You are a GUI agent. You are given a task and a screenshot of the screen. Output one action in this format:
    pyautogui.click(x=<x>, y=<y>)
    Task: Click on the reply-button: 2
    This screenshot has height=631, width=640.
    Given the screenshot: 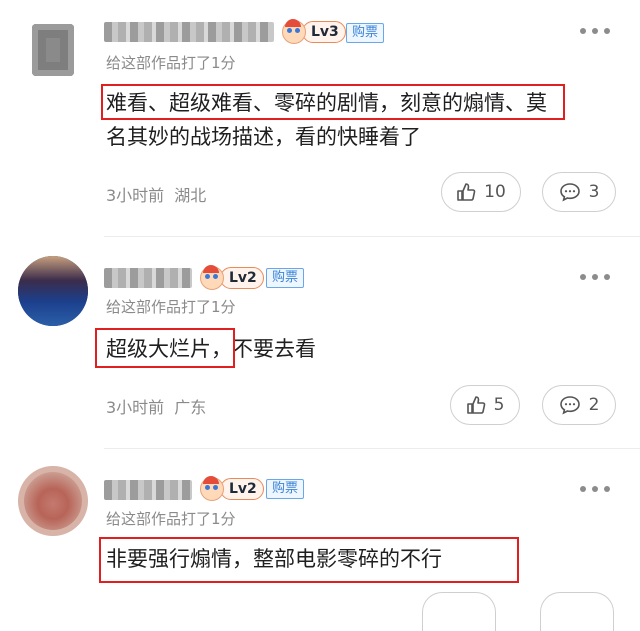 What is the action you would take?
    pyautogui.click(x=579, y=405)
    